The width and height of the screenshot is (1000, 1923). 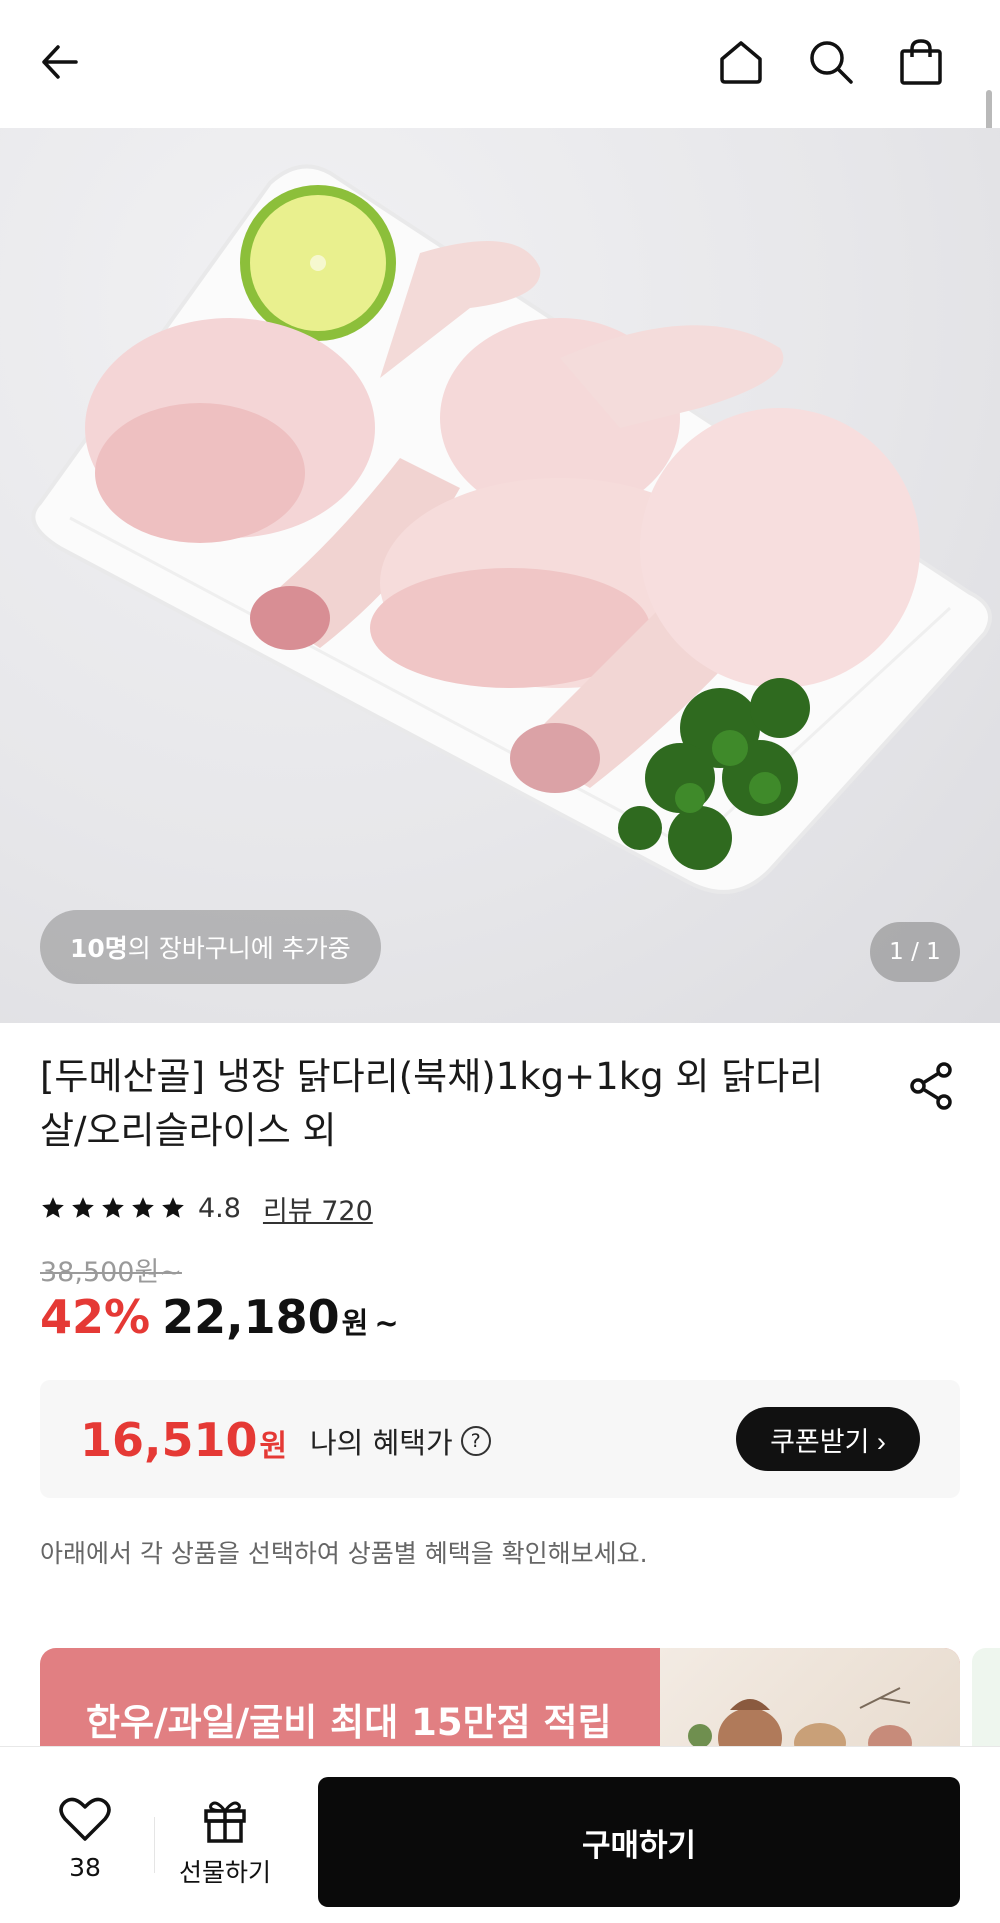 I want to click on bottom-action-bar: 38 선물하기 구매하기, so click(x=500, y=1834).